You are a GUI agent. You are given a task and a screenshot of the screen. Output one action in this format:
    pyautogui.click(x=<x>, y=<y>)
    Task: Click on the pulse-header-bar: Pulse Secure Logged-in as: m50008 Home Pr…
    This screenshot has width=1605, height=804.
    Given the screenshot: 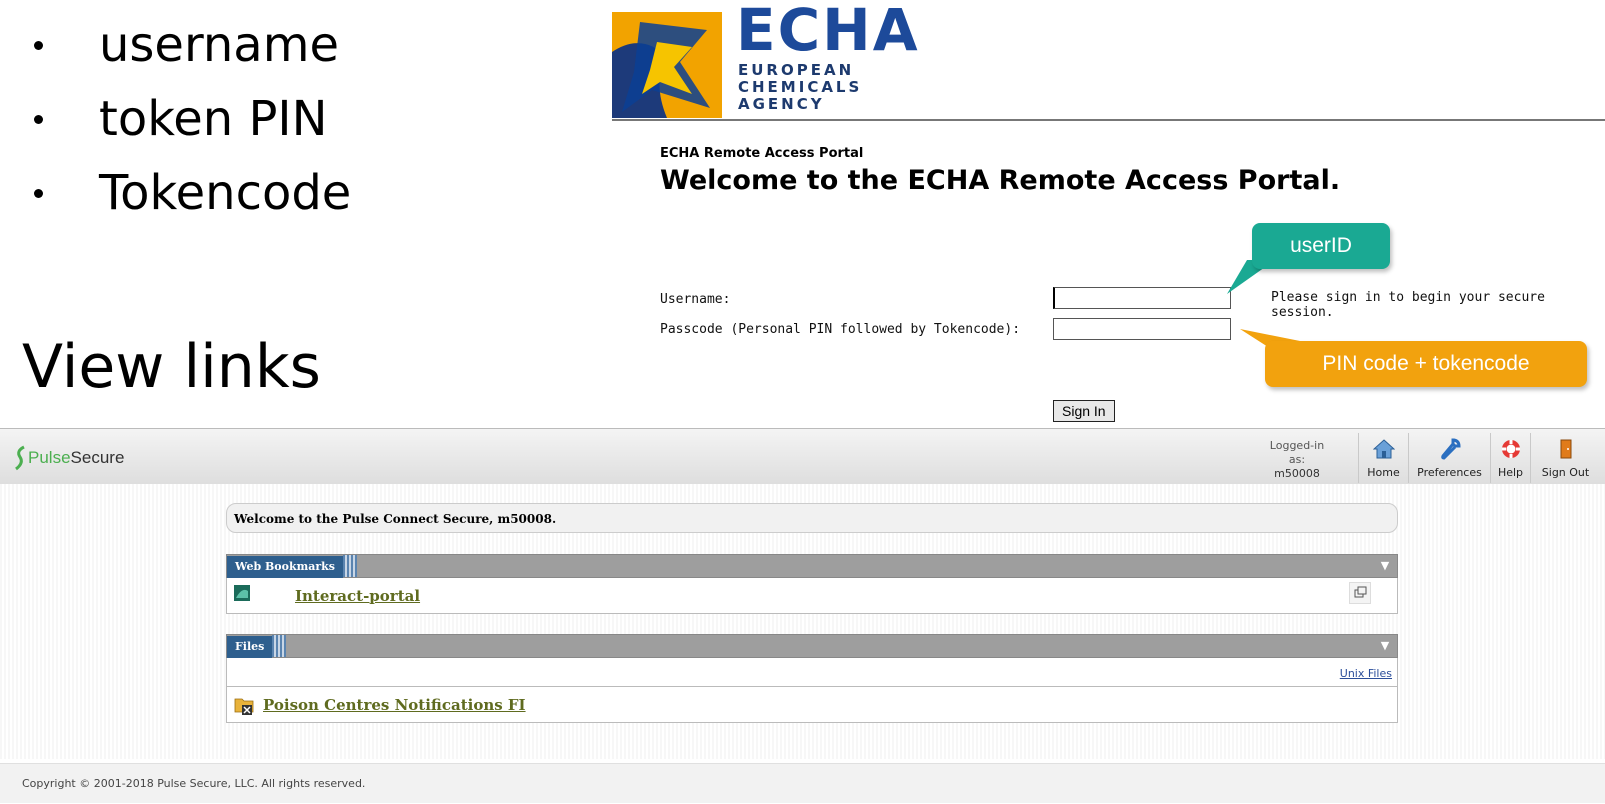 What is the action you would take?
    pyautogui.click(x=802, y=456)
    